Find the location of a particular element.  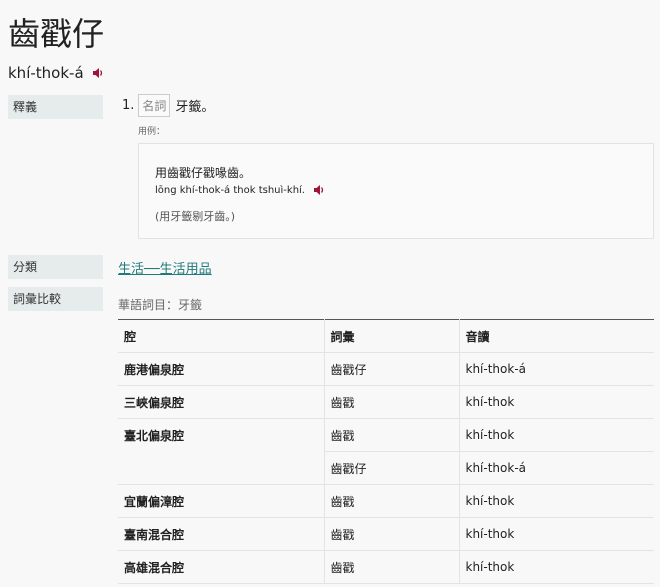

sense-line: 1. 名詞 牙籤。 is located at coordinates (168, 105).